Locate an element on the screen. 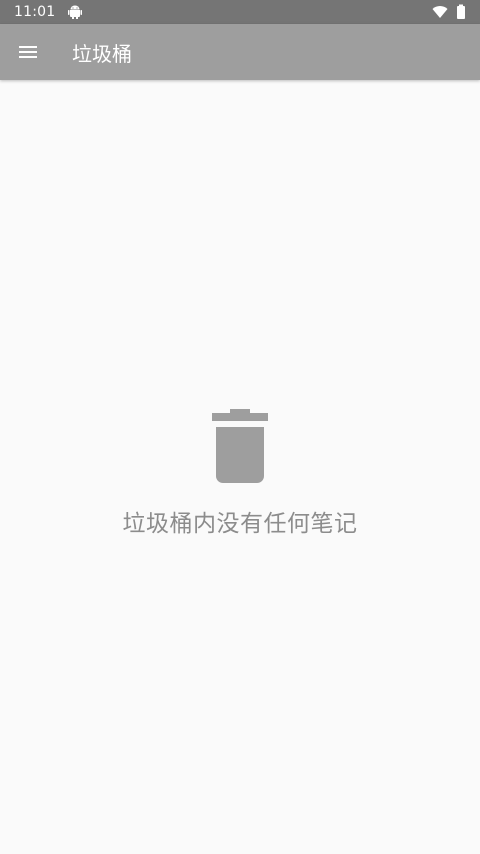 The width and height of the screenshot is (480, 854). page-title: 垃圾桶 is located at coordinates (102, 53).